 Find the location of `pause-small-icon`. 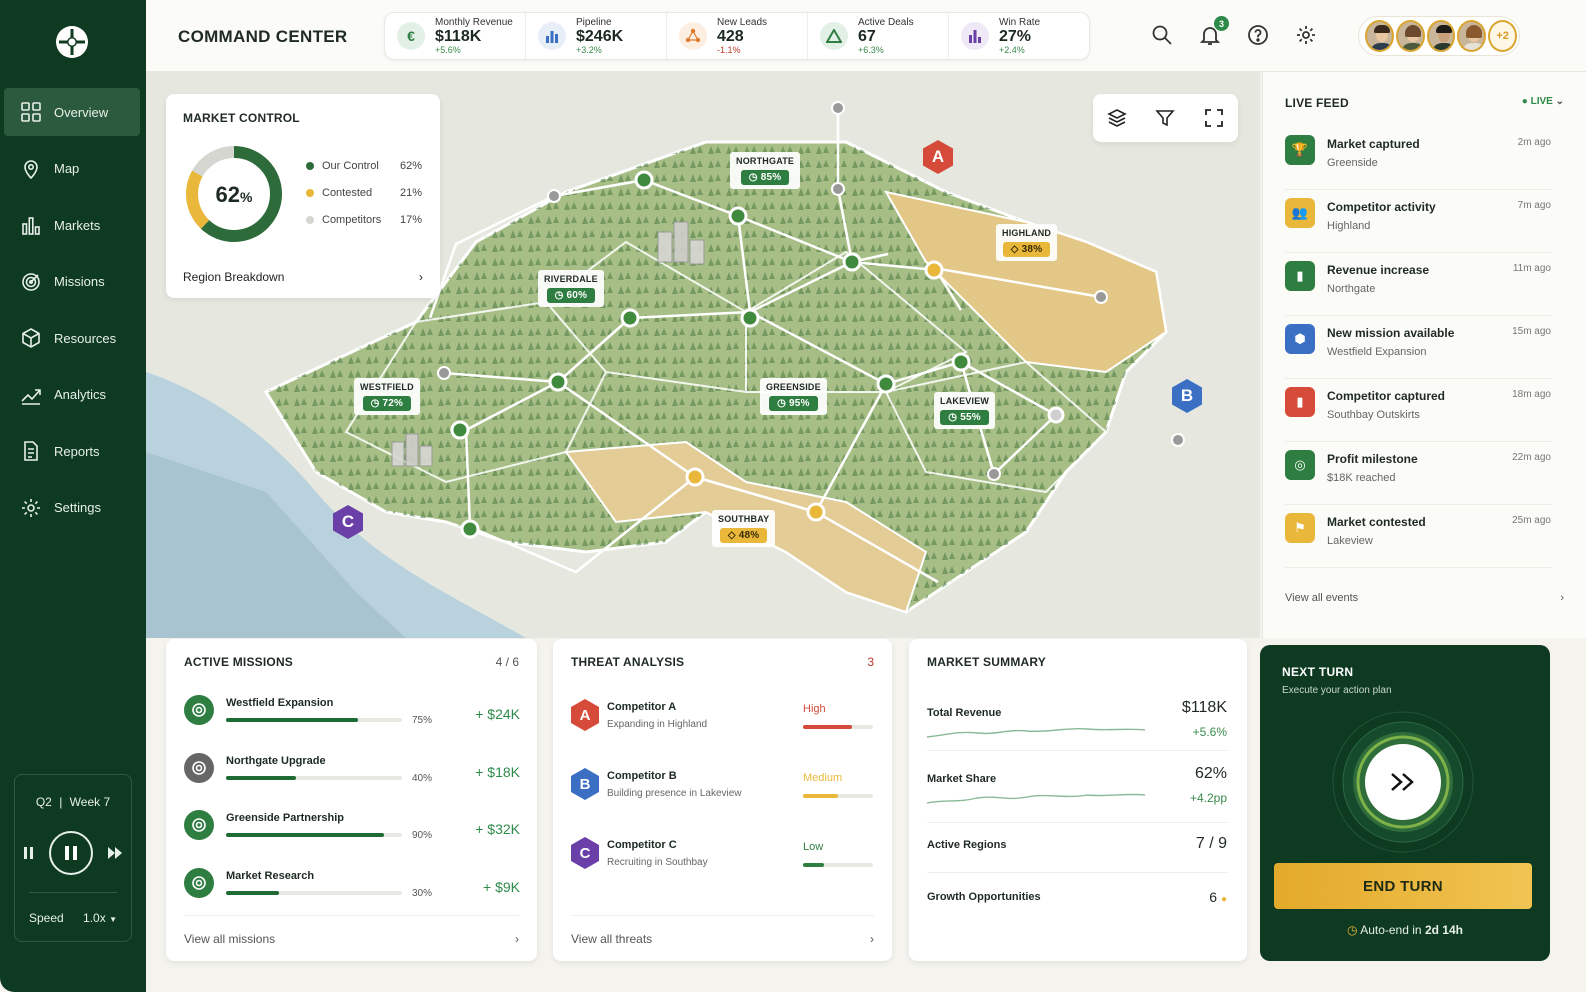

pause-small-icon is located at coordinates (29, 853).